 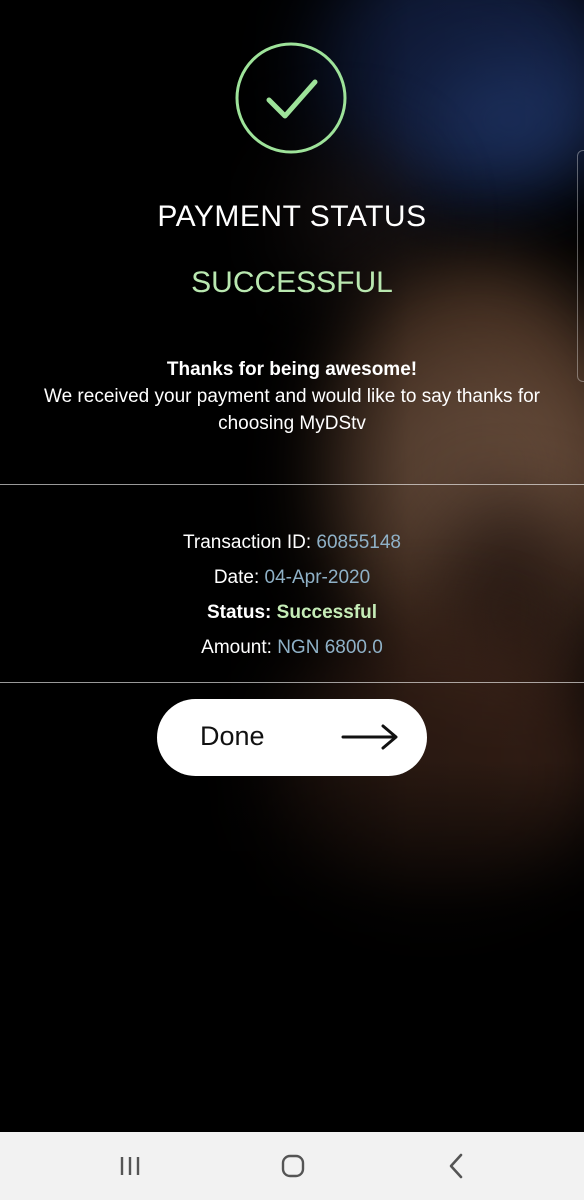 What do you see at coordinates (232, 736) in the screenshot?
I see `done-button-label: Done` at bounding box center [232, 736].